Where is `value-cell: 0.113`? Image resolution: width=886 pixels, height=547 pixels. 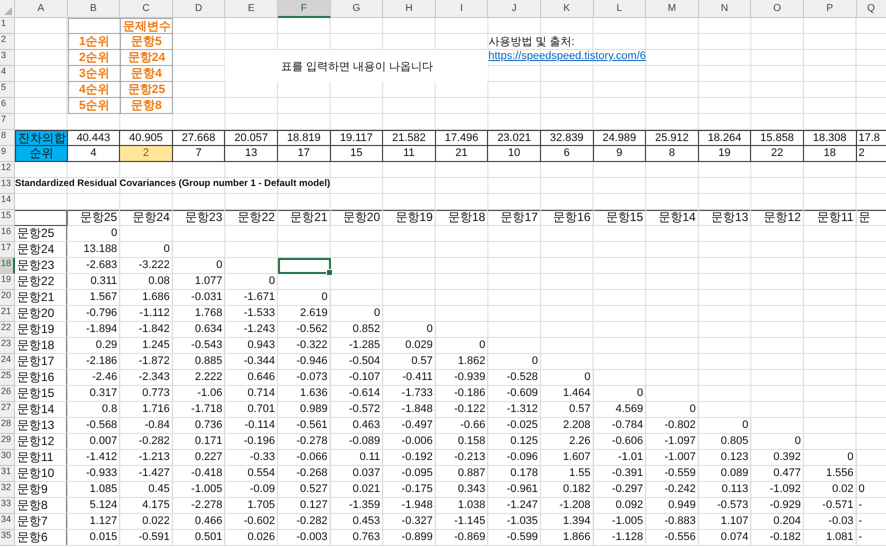
value-cell: 0.113 is located at coordinates (725, 490).